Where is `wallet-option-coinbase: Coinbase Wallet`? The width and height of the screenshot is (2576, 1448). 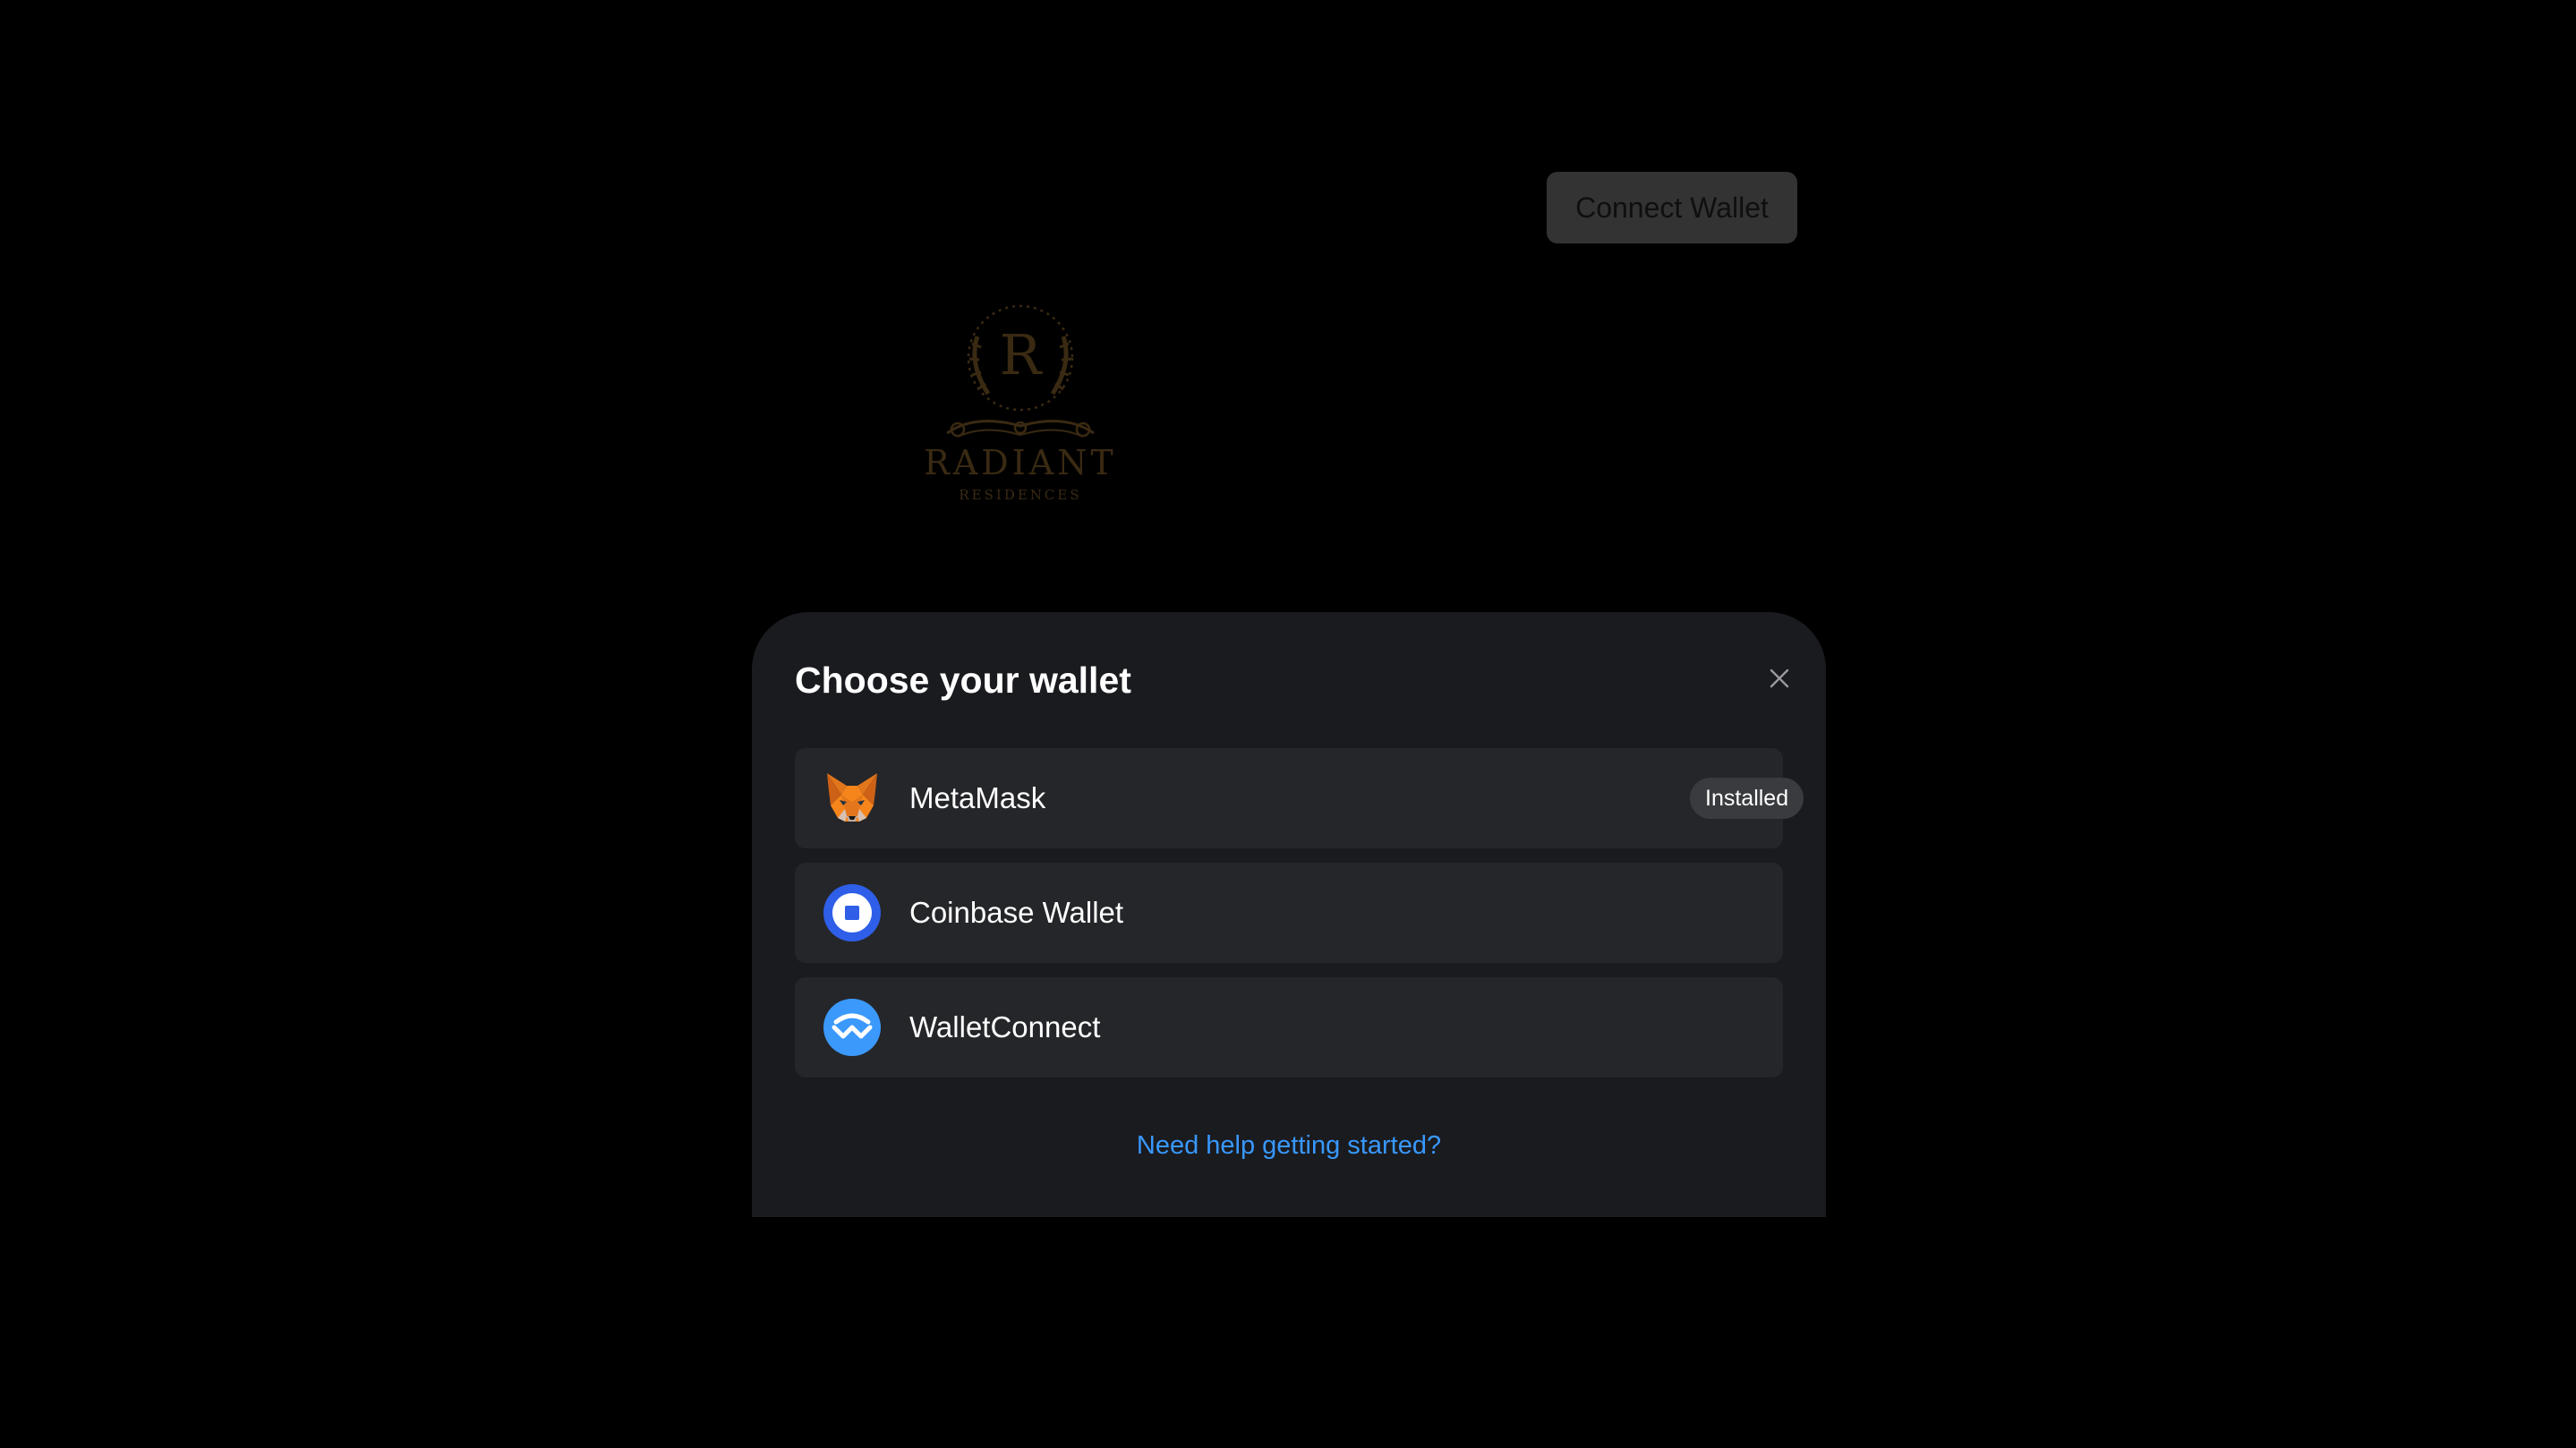
wallet-option-coinbase: Coinbase Wallet is located at coordinates (1289, 913).